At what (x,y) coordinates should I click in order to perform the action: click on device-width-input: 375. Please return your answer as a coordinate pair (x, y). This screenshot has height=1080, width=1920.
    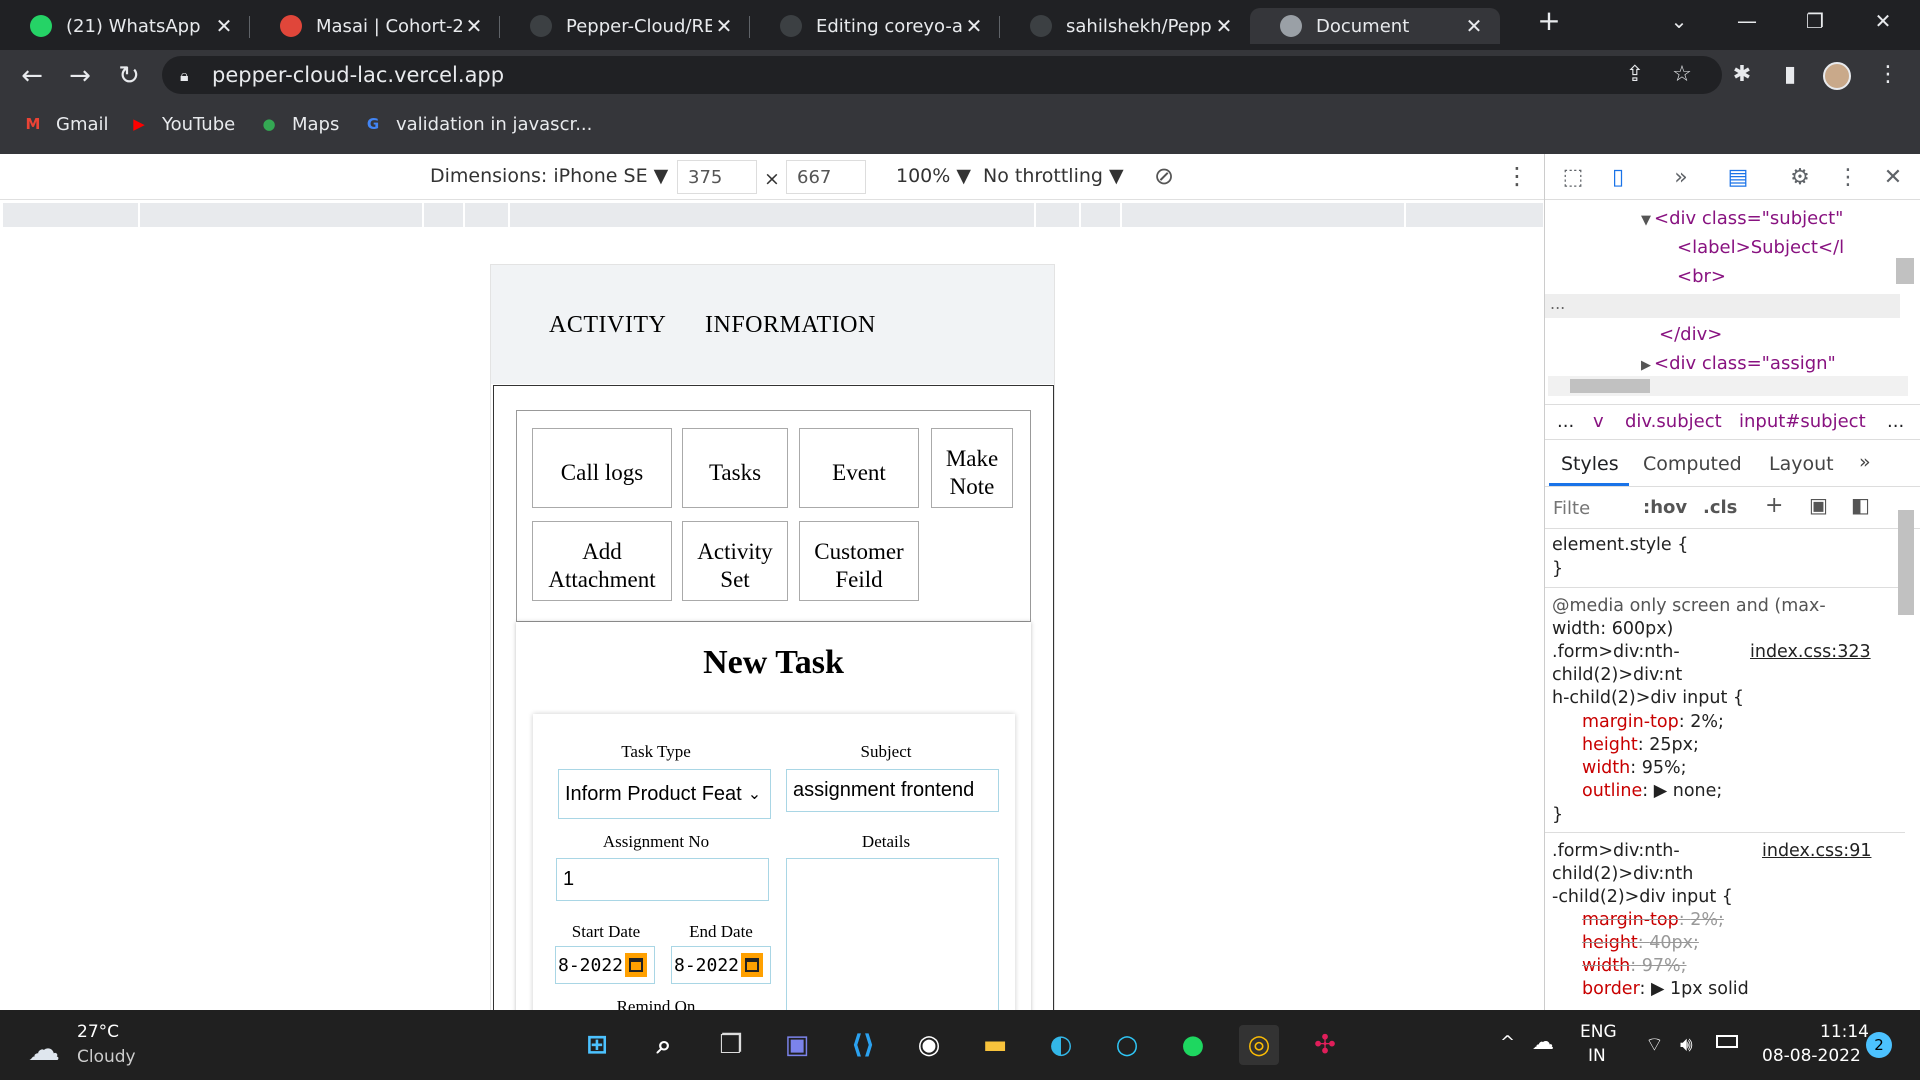
    Looking at the image, I should click on (717, 177).